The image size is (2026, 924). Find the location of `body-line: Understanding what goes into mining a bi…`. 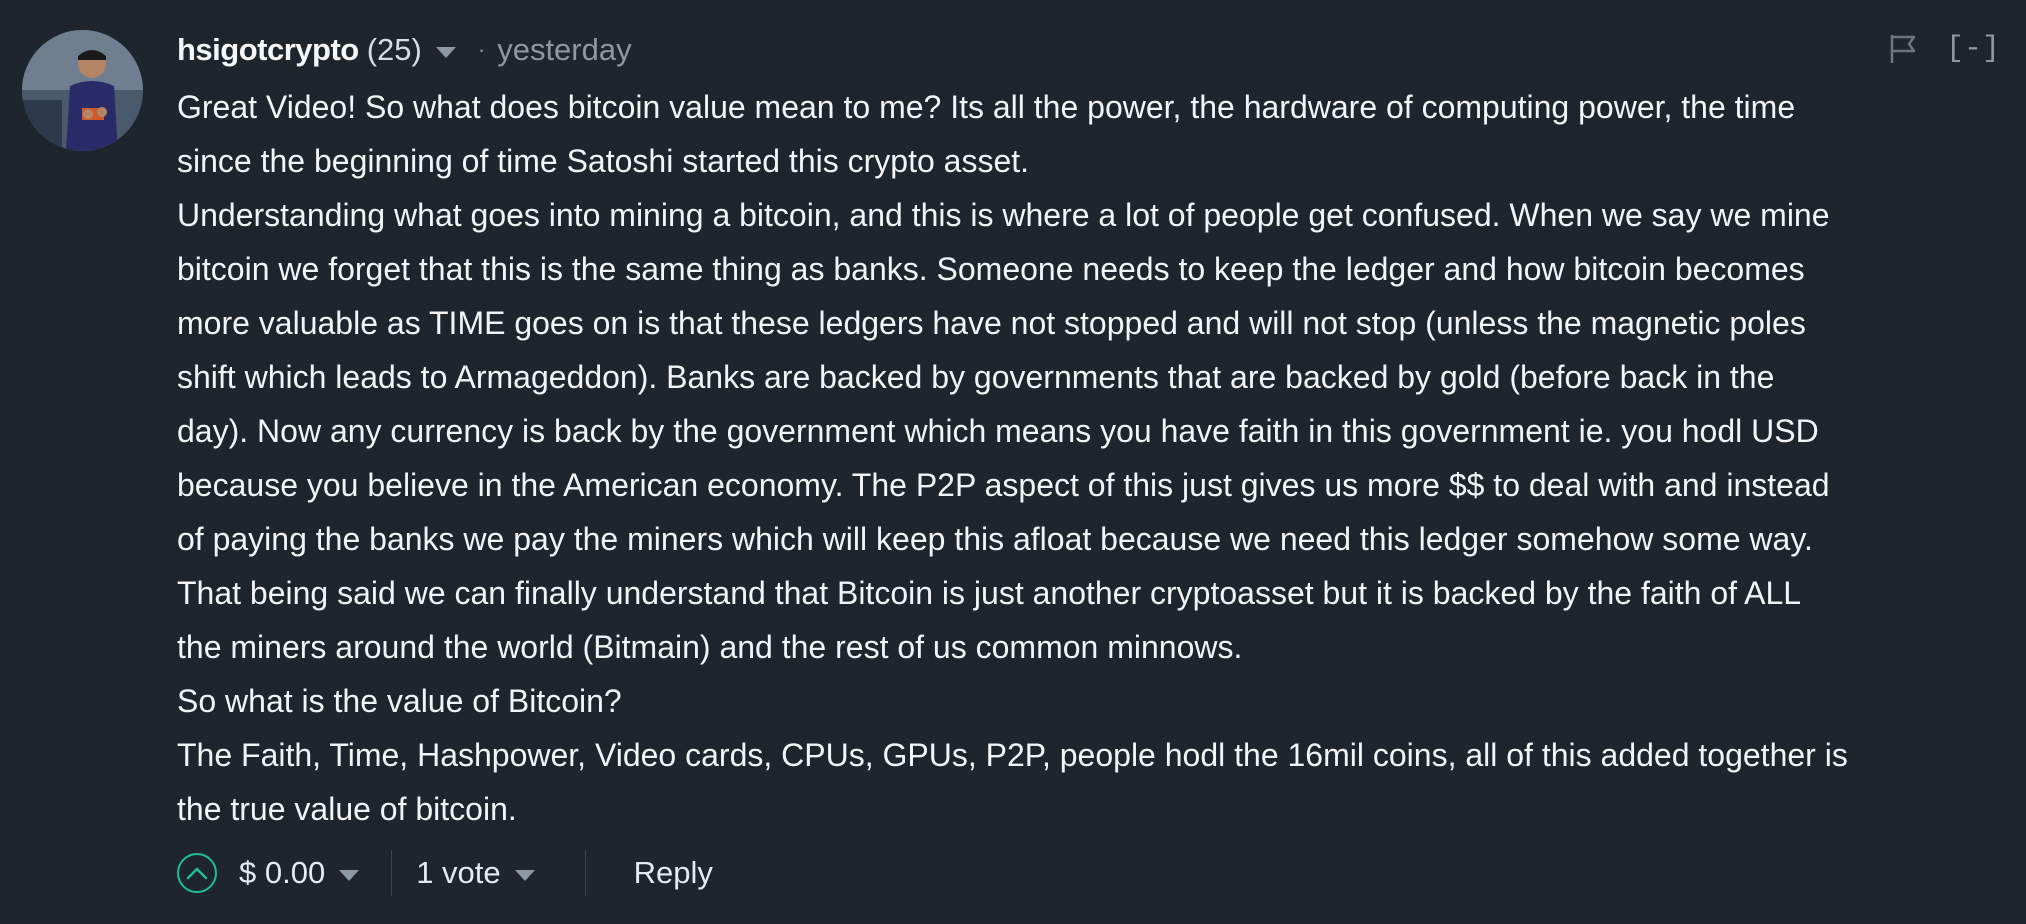

body-line: Understanding what goes into mining a bi… is located at coordinates (1003, 215).